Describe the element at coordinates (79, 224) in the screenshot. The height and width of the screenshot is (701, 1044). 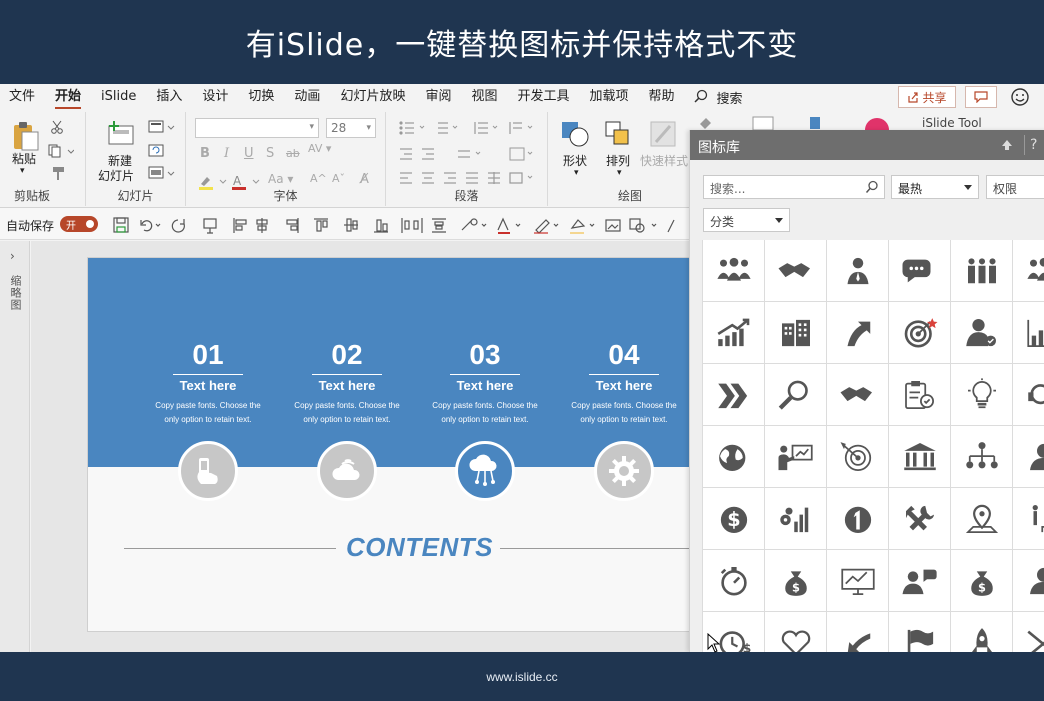
I see `autosave-toggle: 开` at that location.